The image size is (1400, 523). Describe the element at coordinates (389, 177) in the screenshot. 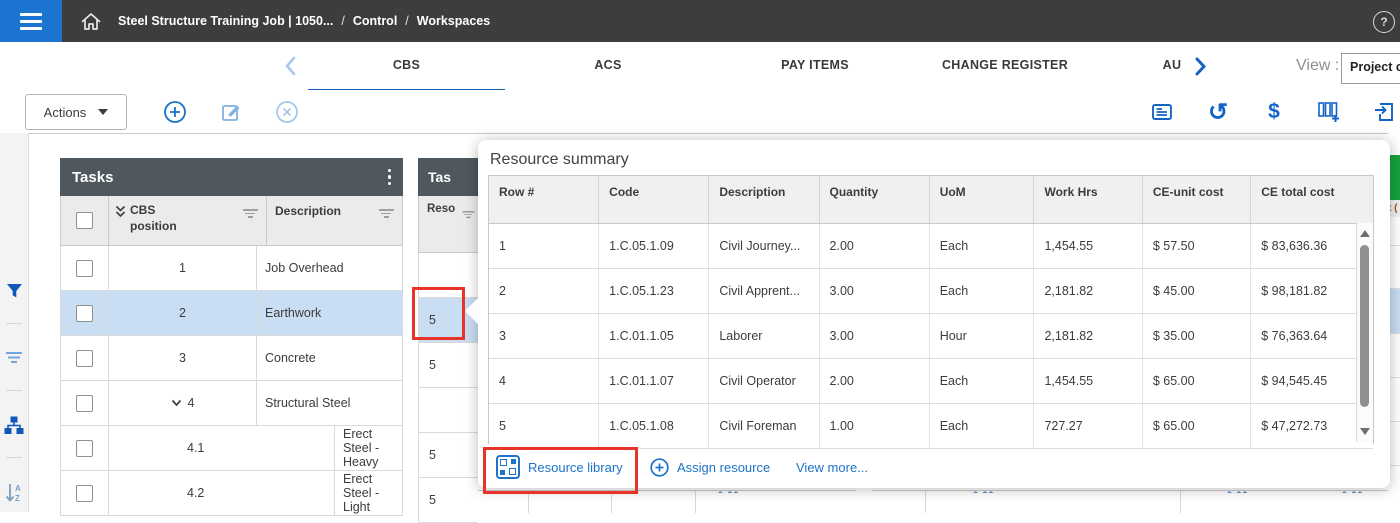

I see `kebab-menu-icon` at that location.